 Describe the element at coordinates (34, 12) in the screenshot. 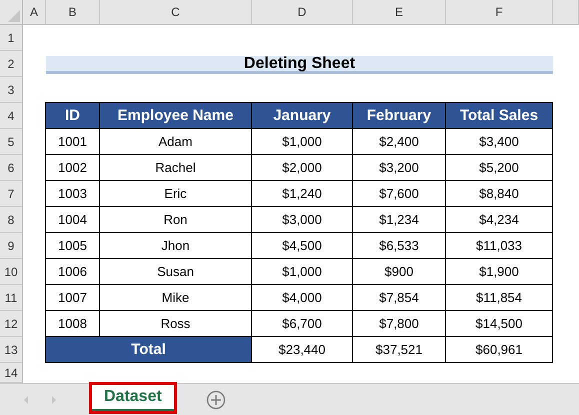

I see `column-header: A` at that location.